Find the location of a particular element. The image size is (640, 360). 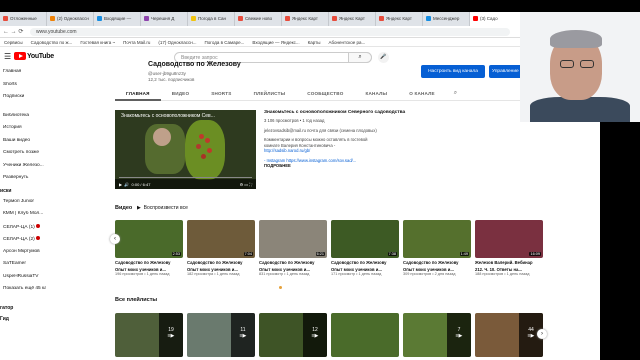

playlist-card: 19 ≡▶ is located at coordinates (149, 335).